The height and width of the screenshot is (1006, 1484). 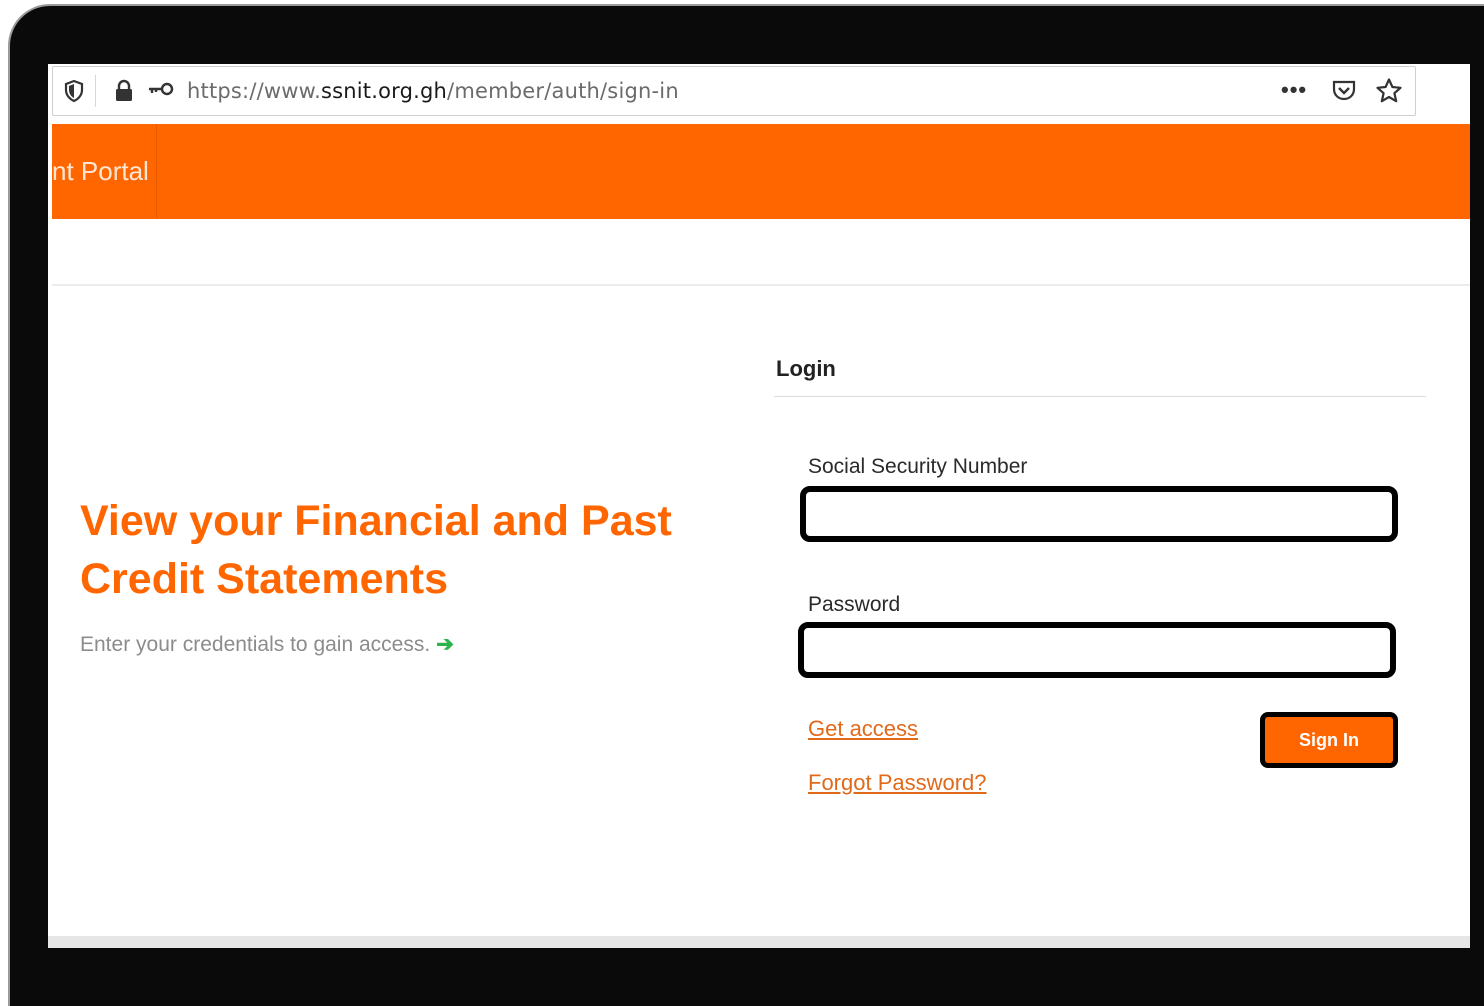 I want to click on key-icon, so click(x=161, y=89).